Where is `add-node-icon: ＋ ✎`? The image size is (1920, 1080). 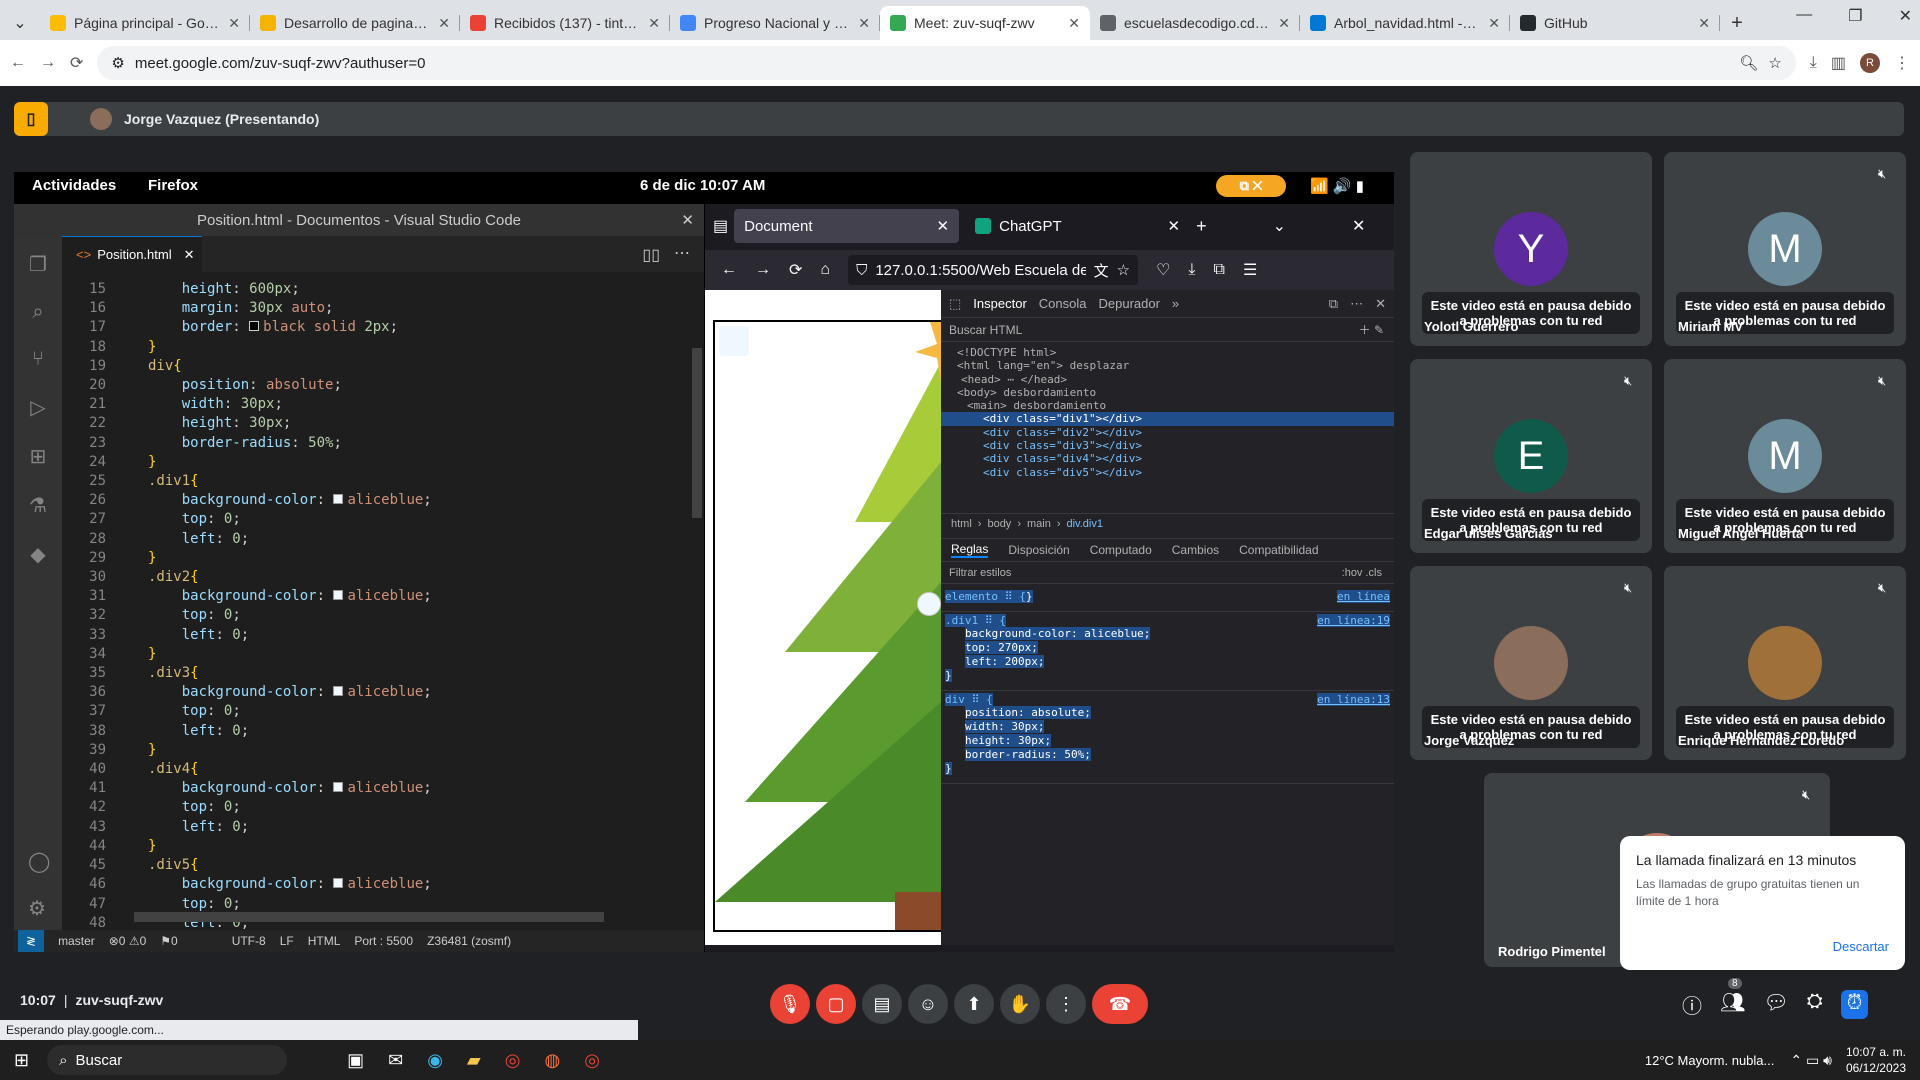 add-node-icon: ＋ ✎ is located at coordinates (1371, 329).